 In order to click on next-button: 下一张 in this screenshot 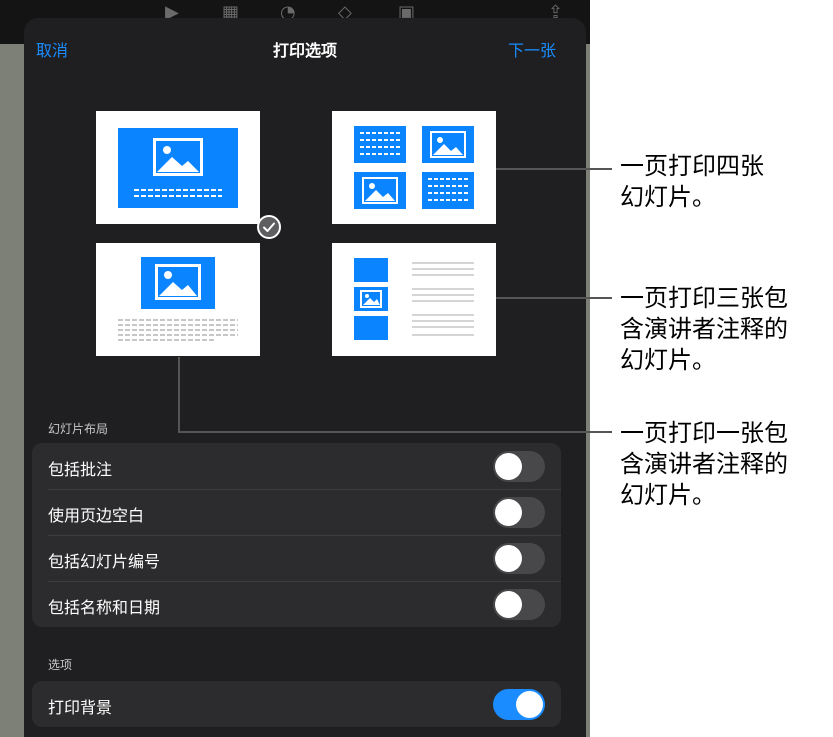, I will do `click(532, 49)`.